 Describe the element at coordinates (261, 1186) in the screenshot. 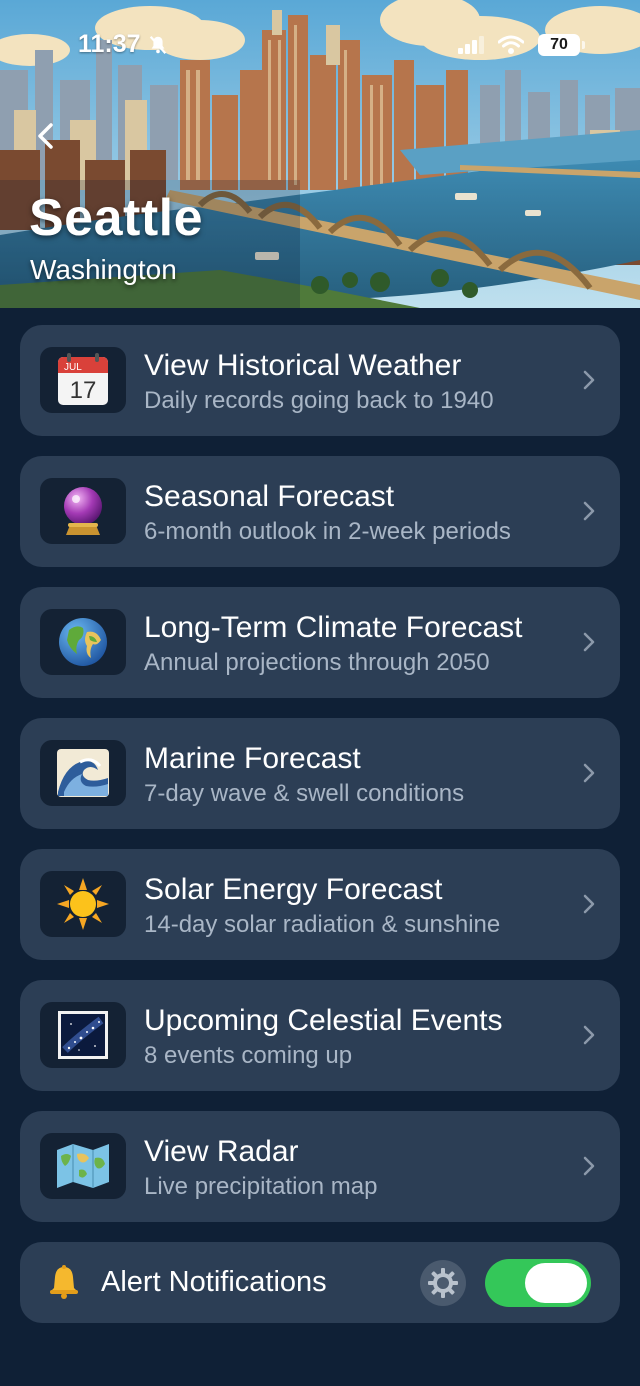

I see `menu-item-subtitle: Live precipitation map` at that location.